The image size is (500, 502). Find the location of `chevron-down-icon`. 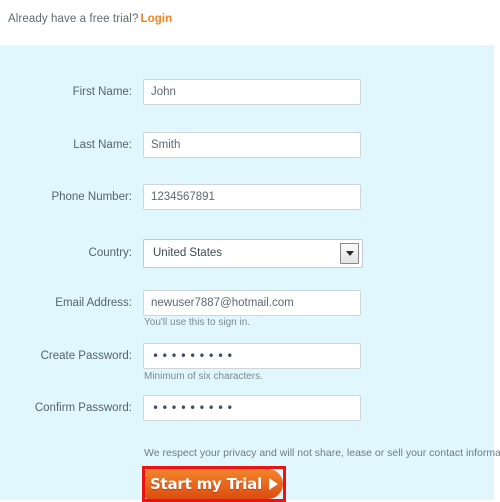

chevron-down-icon is located at coordinates (349, 253).